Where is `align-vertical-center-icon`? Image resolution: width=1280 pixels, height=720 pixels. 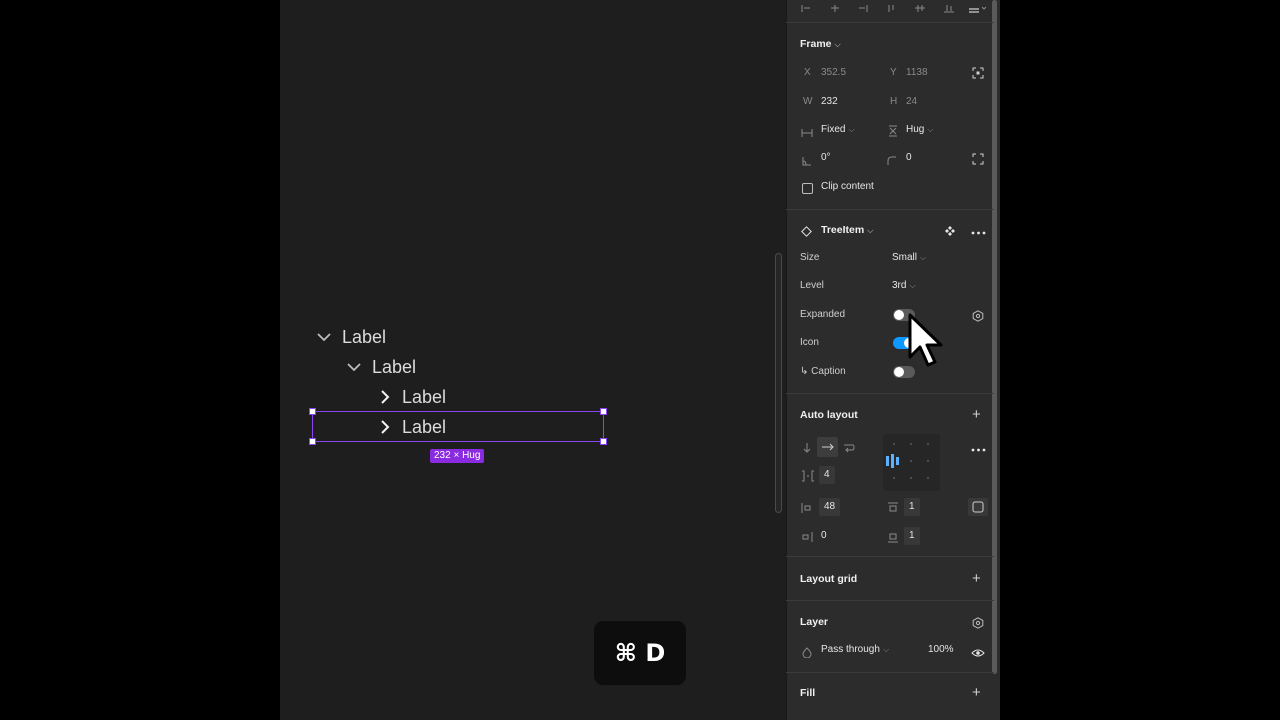 align-vertical-center-icon is located at coordinates (920, 9).